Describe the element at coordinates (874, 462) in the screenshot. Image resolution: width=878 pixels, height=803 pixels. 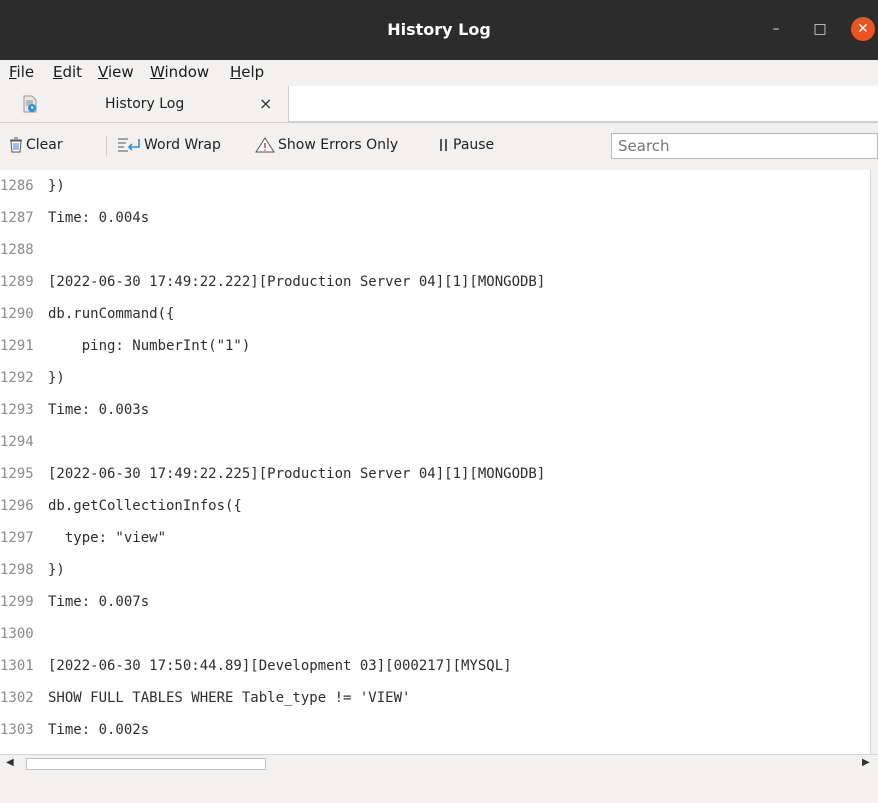
I see `vertical-scrollbar` at that location.